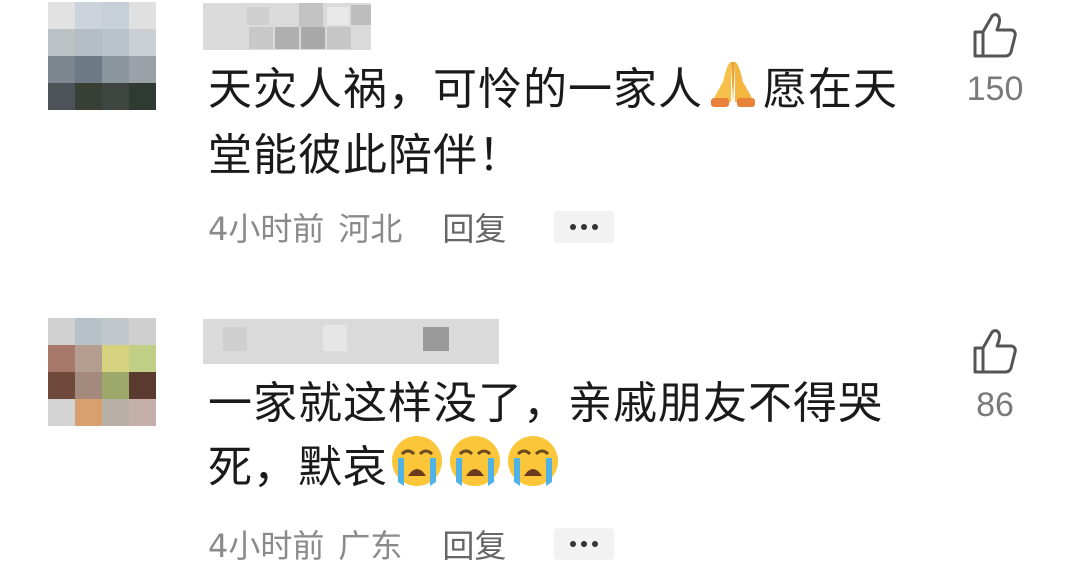  I want to click on like-button: 86, so click(995, 376).